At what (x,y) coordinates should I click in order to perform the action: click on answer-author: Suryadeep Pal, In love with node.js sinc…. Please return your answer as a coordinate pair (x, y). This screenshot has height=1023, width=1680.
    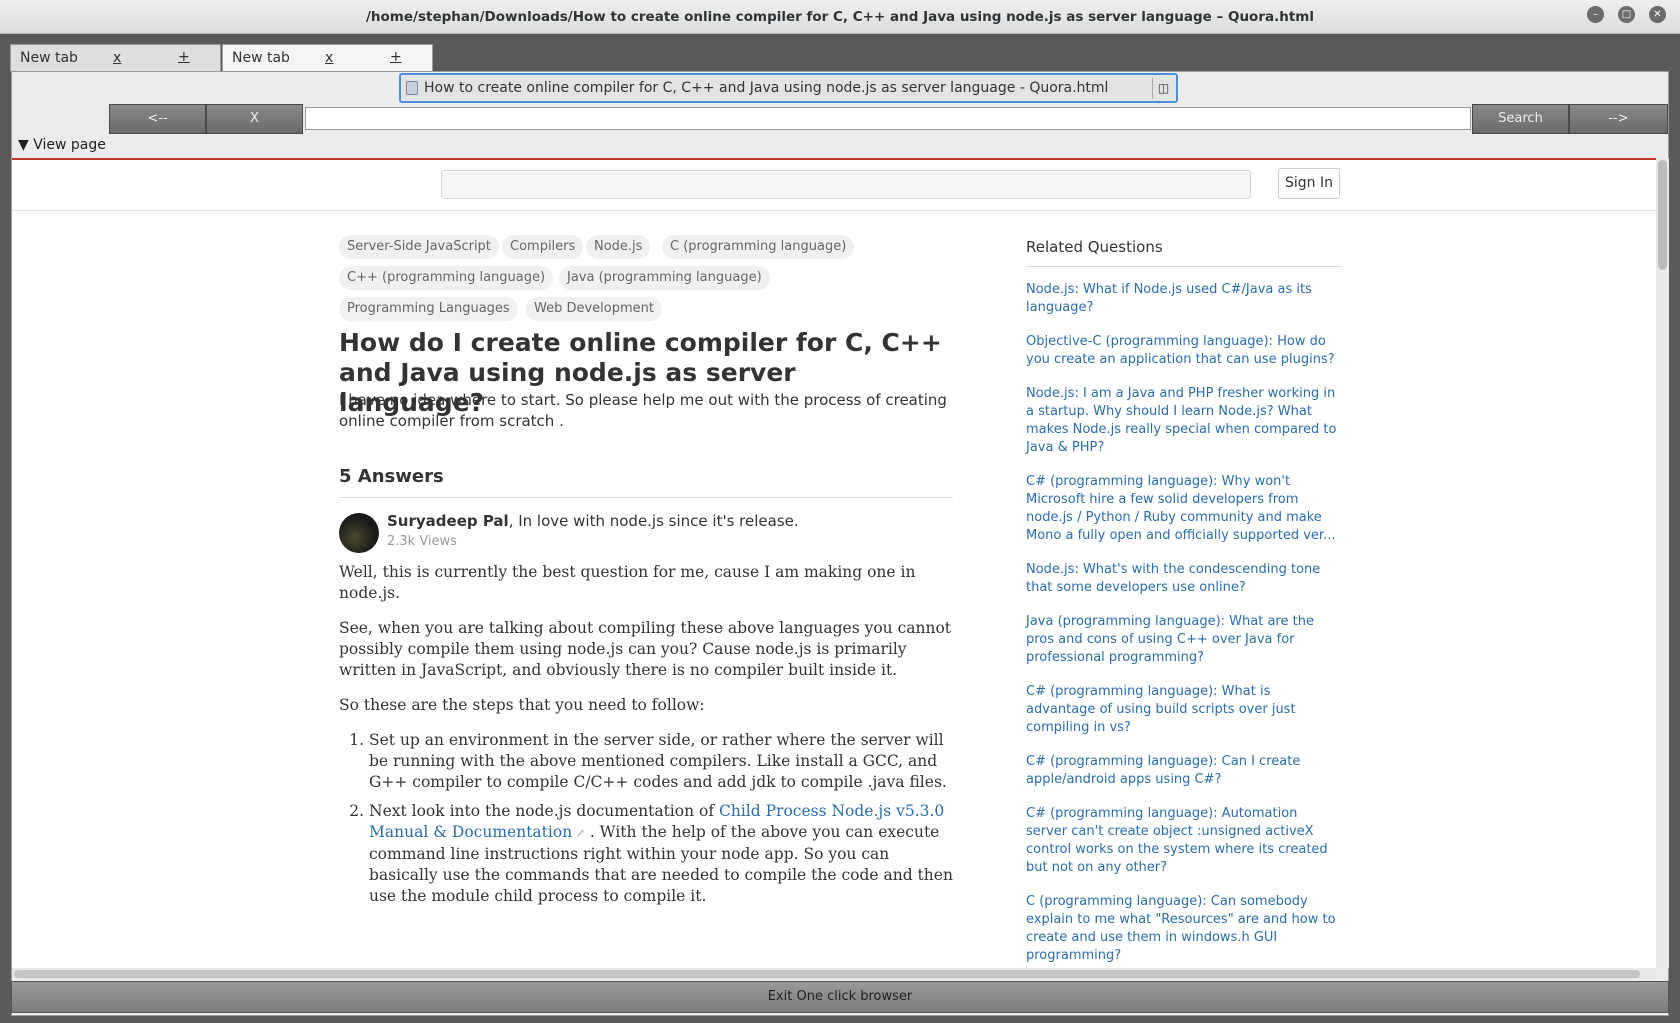
    Looking at the image, I should click on (593, 521).